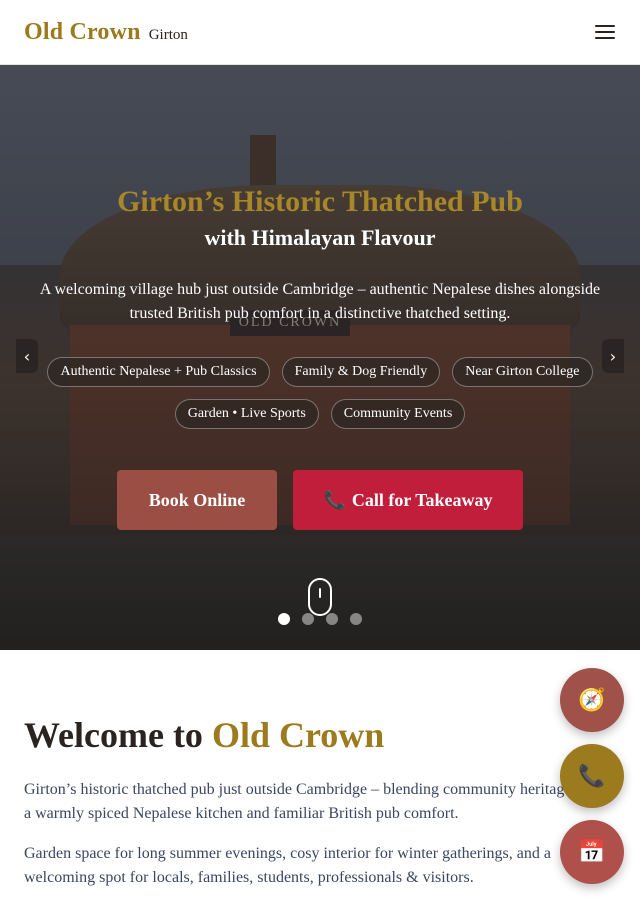 The image size is (640, 900). Describe the element at coordinates (320, 597) in the screenshot. I see `scroll-down-mouse-icon` at that location.